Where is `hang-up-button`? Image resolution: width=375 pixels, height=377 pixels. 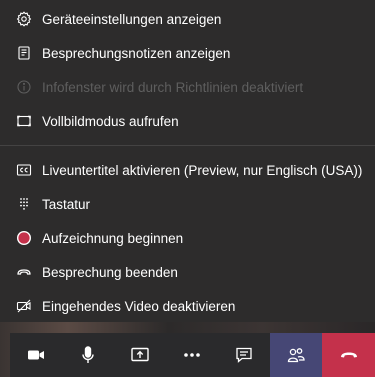 hang-up-button is located at coordinates (348, 355).